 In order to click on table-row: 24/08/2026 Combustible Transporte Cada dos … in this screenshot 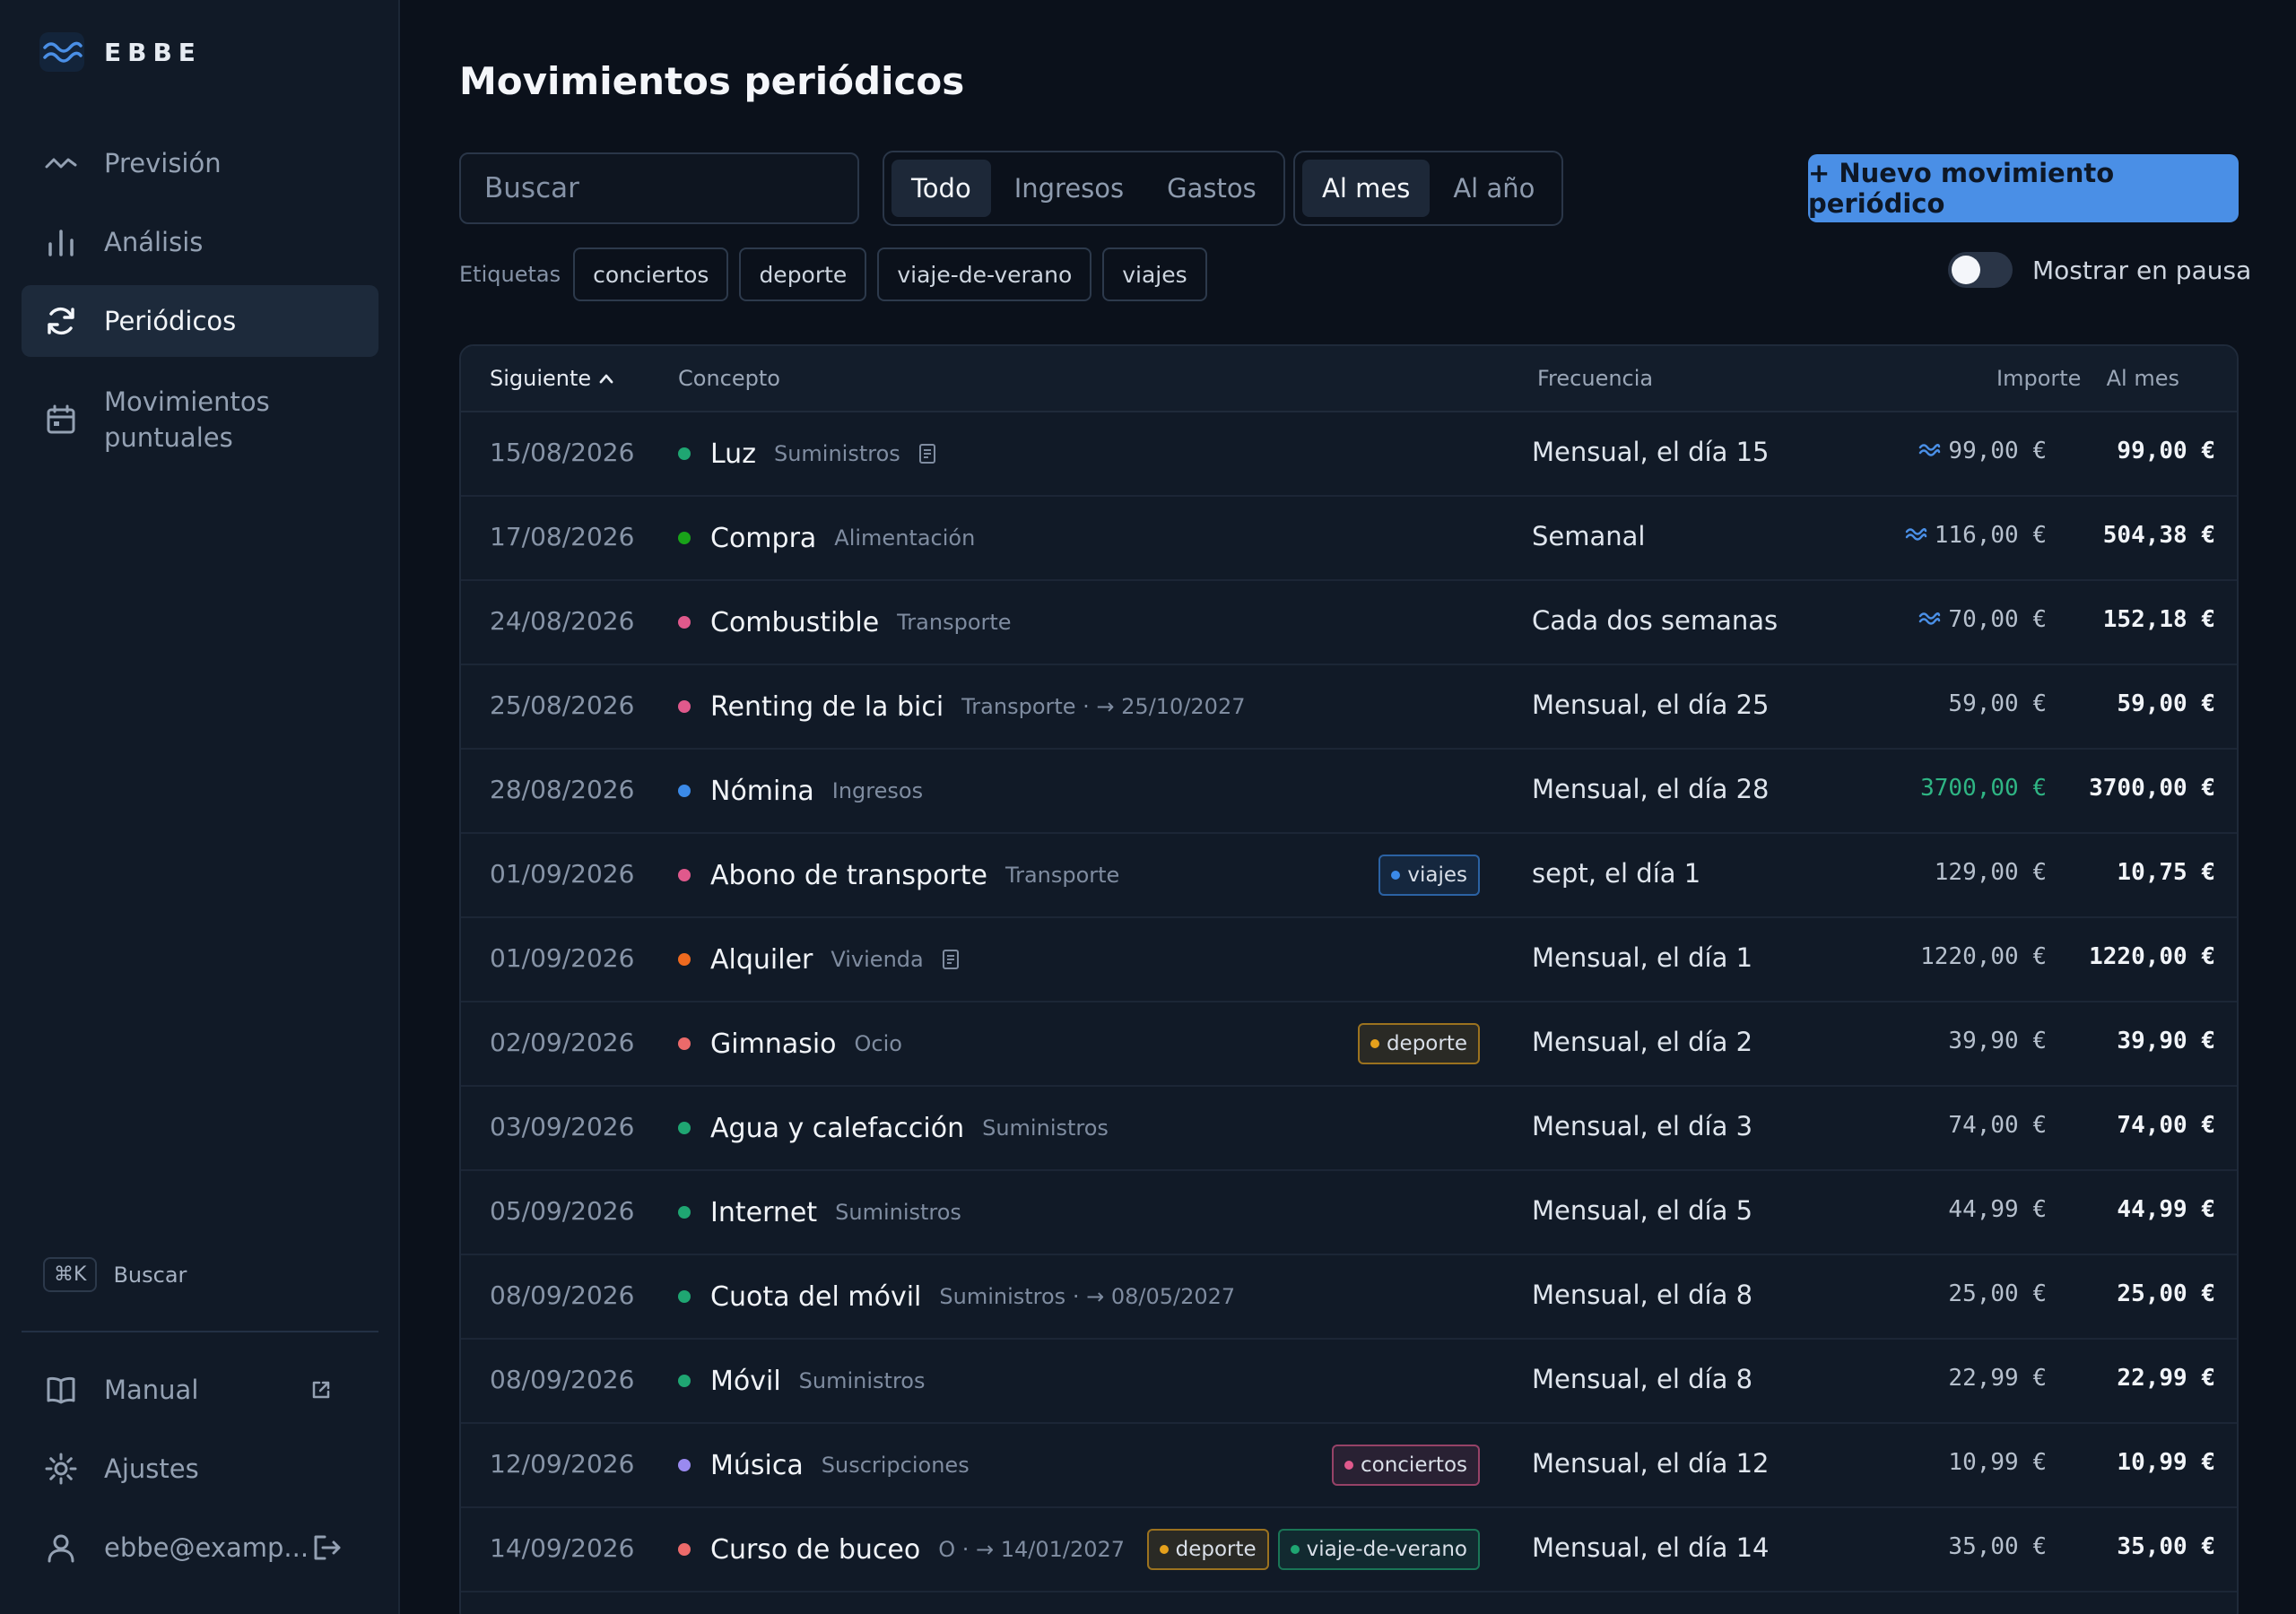, I will do `click(1349, 623)`.